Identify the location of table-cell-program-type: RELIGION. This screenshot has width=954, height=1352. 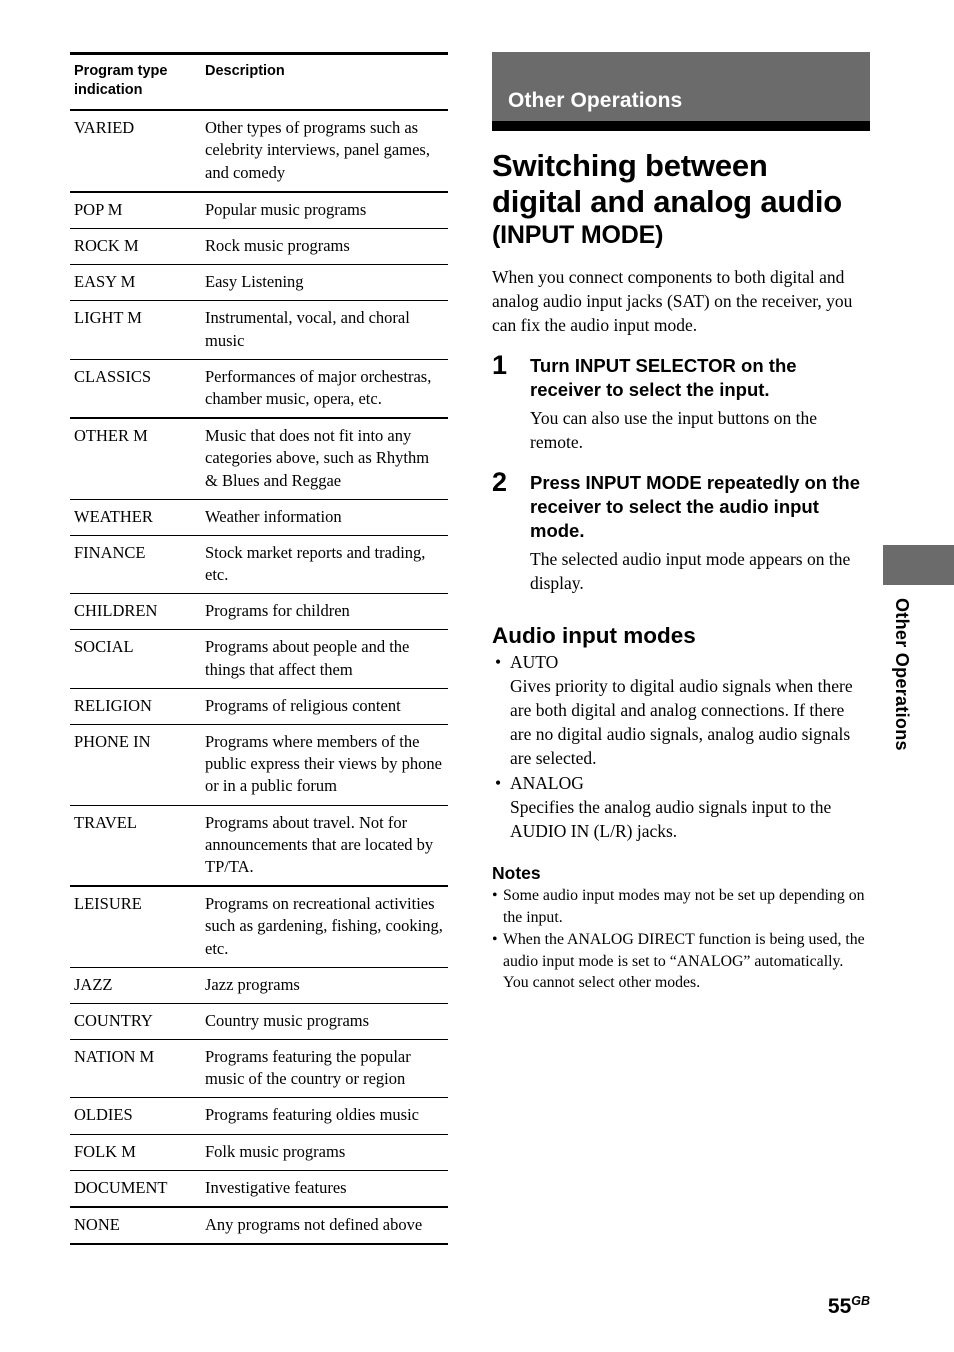
(135, 707).